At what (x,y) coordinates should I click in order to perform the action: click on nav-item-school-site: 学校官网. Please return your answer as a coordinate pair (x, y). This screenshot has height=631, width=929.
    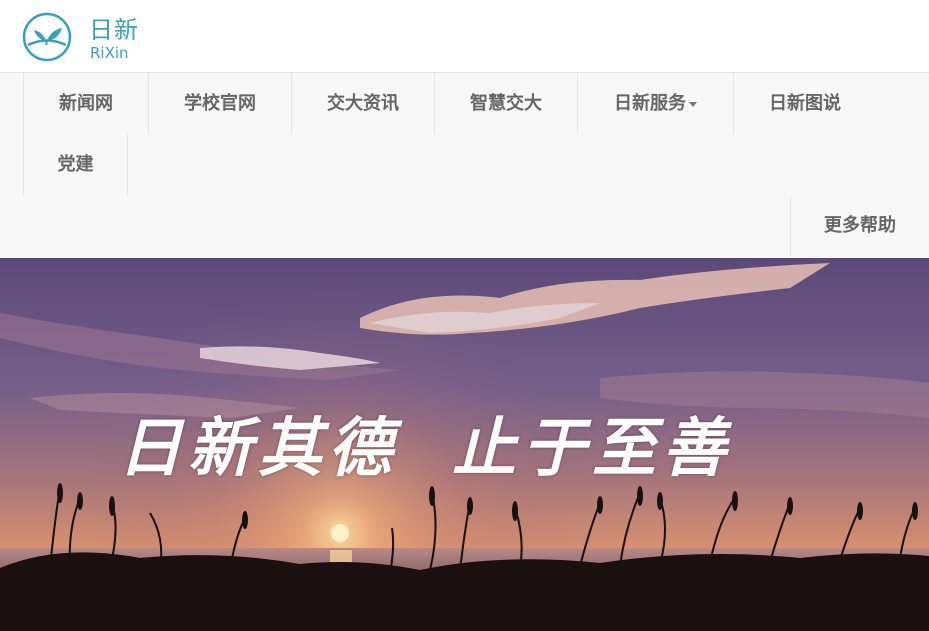
    Looking at the image, I should click on (219, 103).